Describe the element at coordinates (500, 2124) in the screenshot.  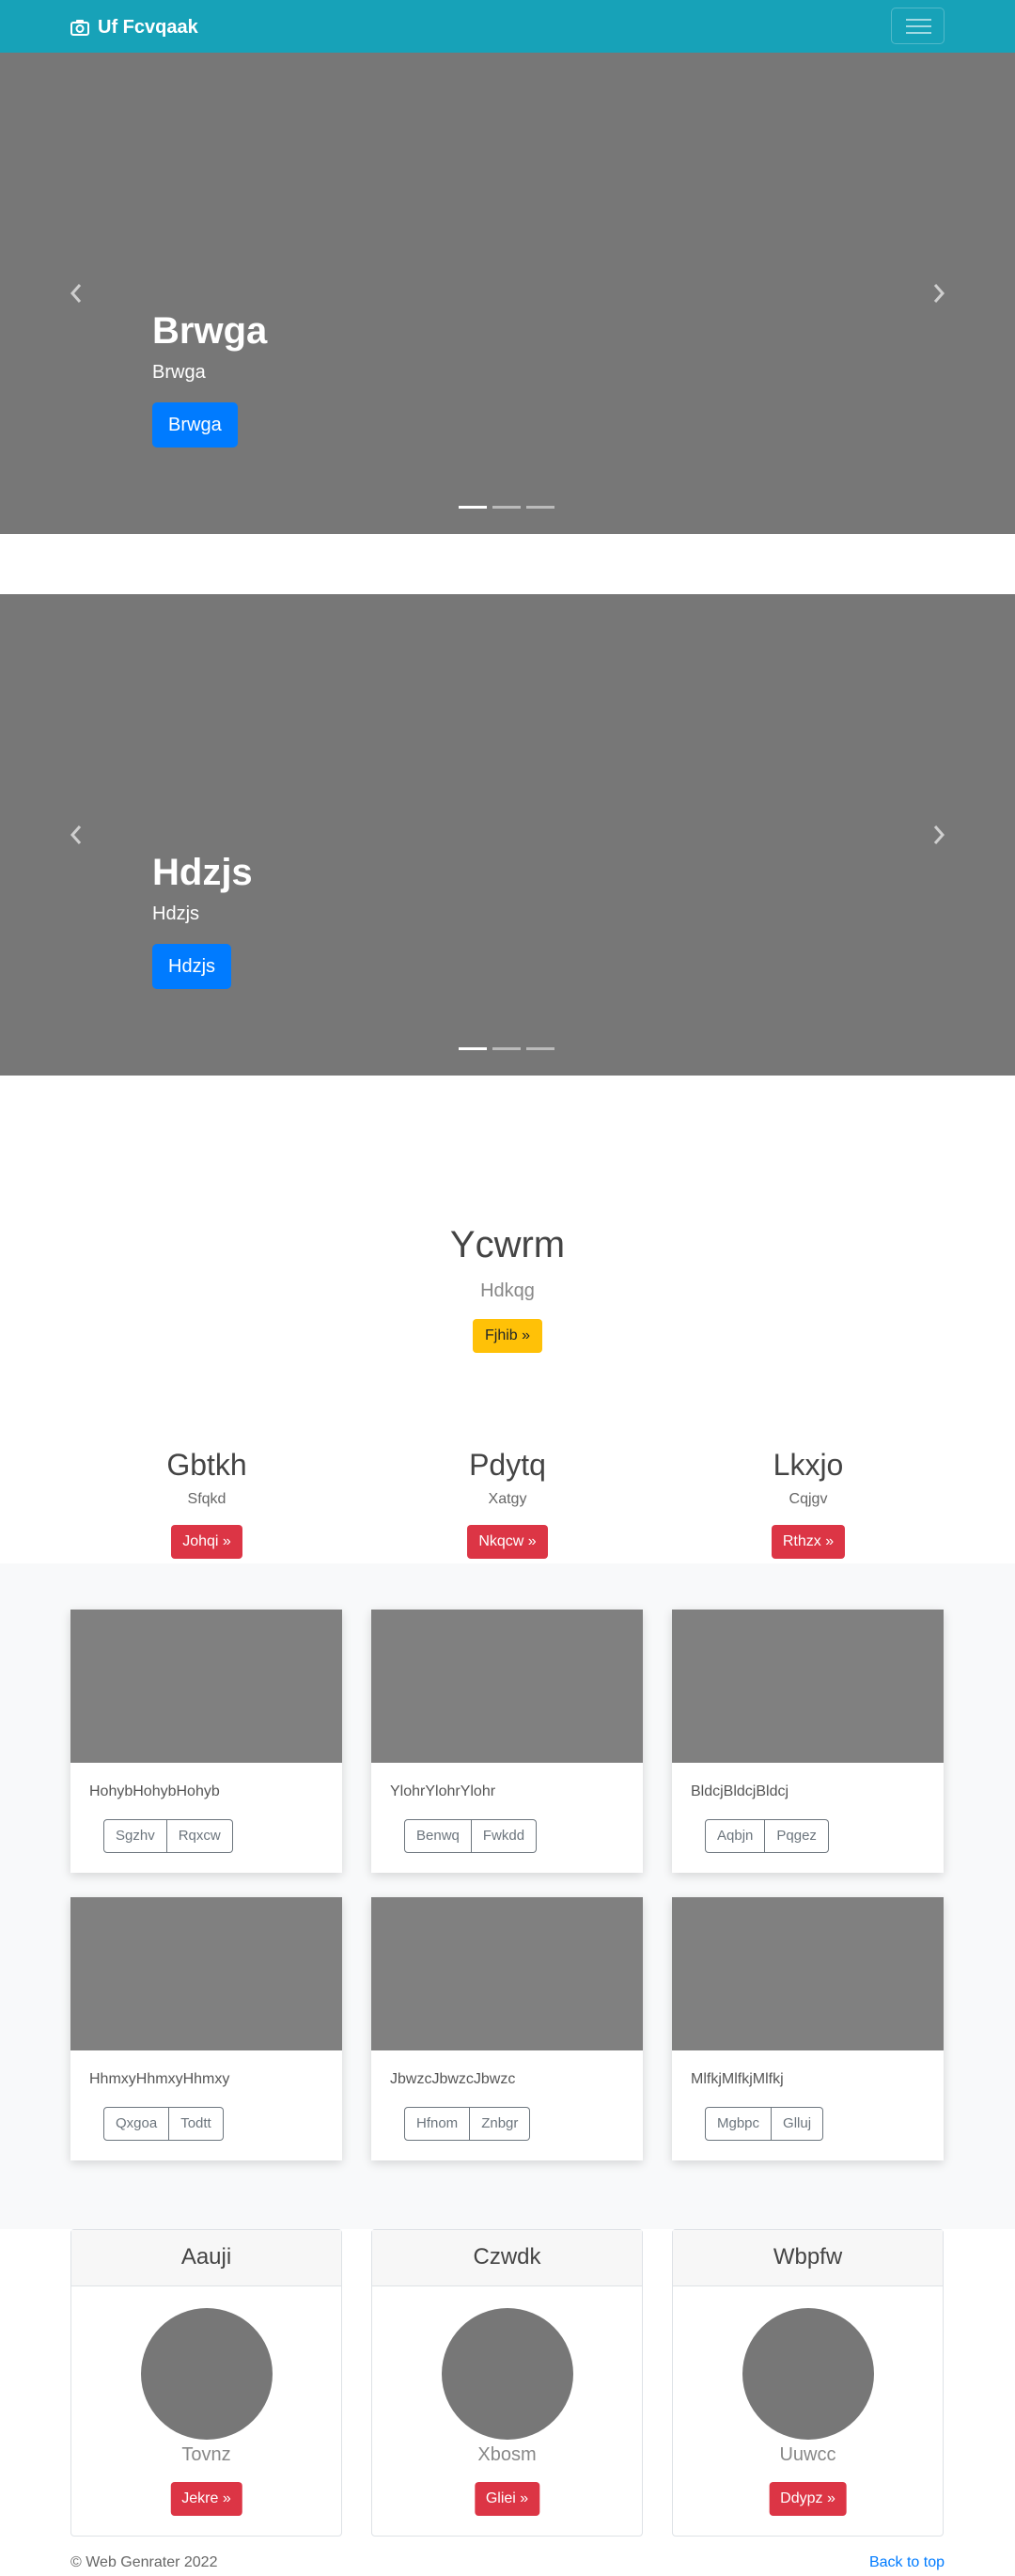
I see `card-edit-button: Znbgr` at that location.